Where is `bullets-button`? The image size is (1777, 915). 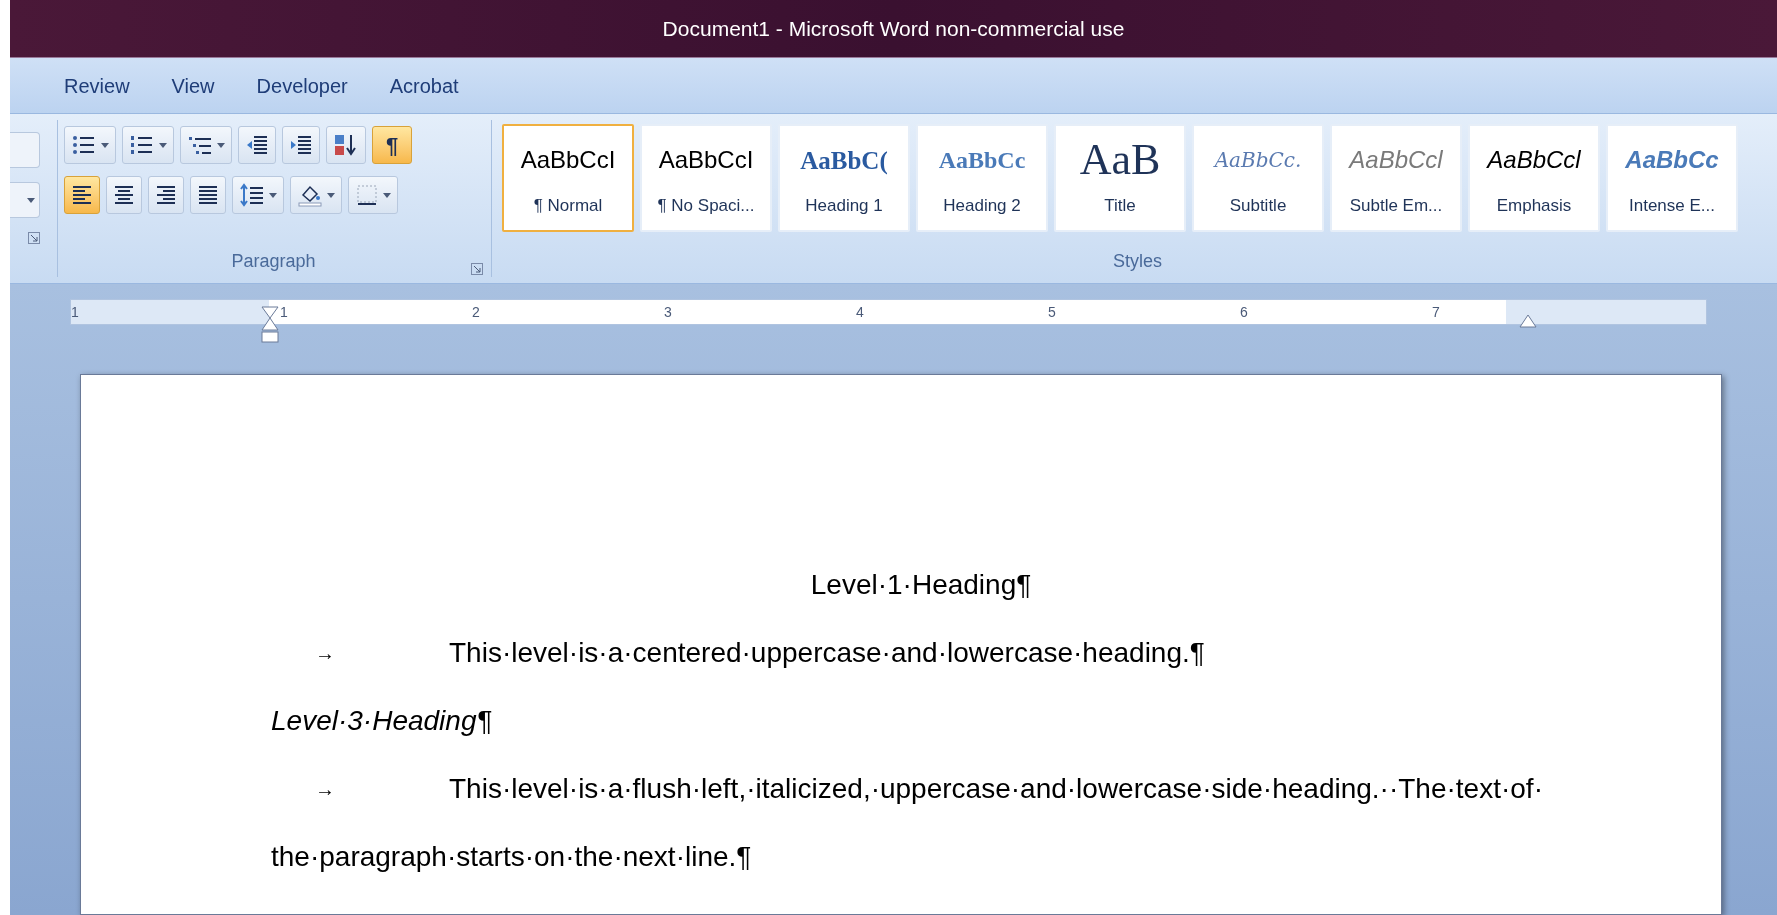
bullets-button is located at coordinates (90, 145).